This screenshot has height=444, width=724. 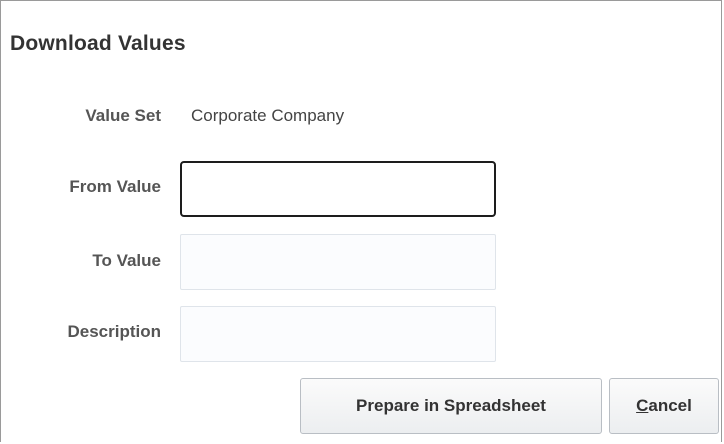 What do you see at coordinates (338, 189) in the screenshot?
I see `from-value-input` at bounding box center [338, 189].